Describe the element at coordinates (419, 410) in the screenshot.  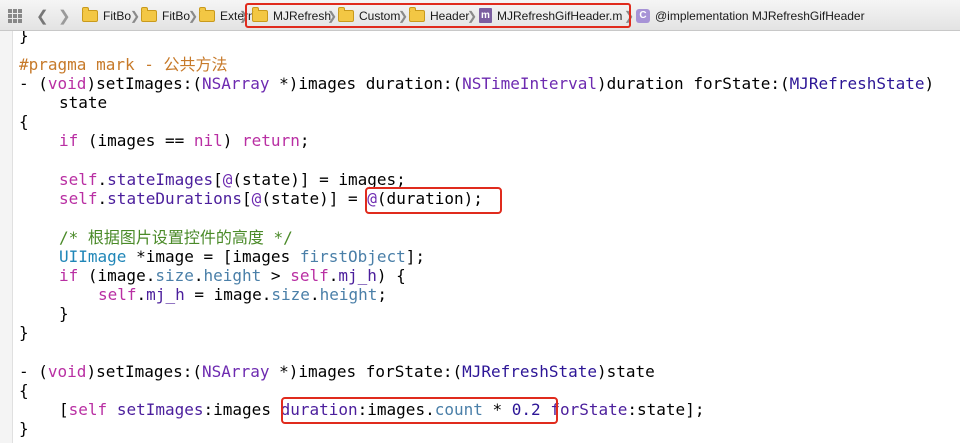
I see `duration-count-highlight-box` at that location.